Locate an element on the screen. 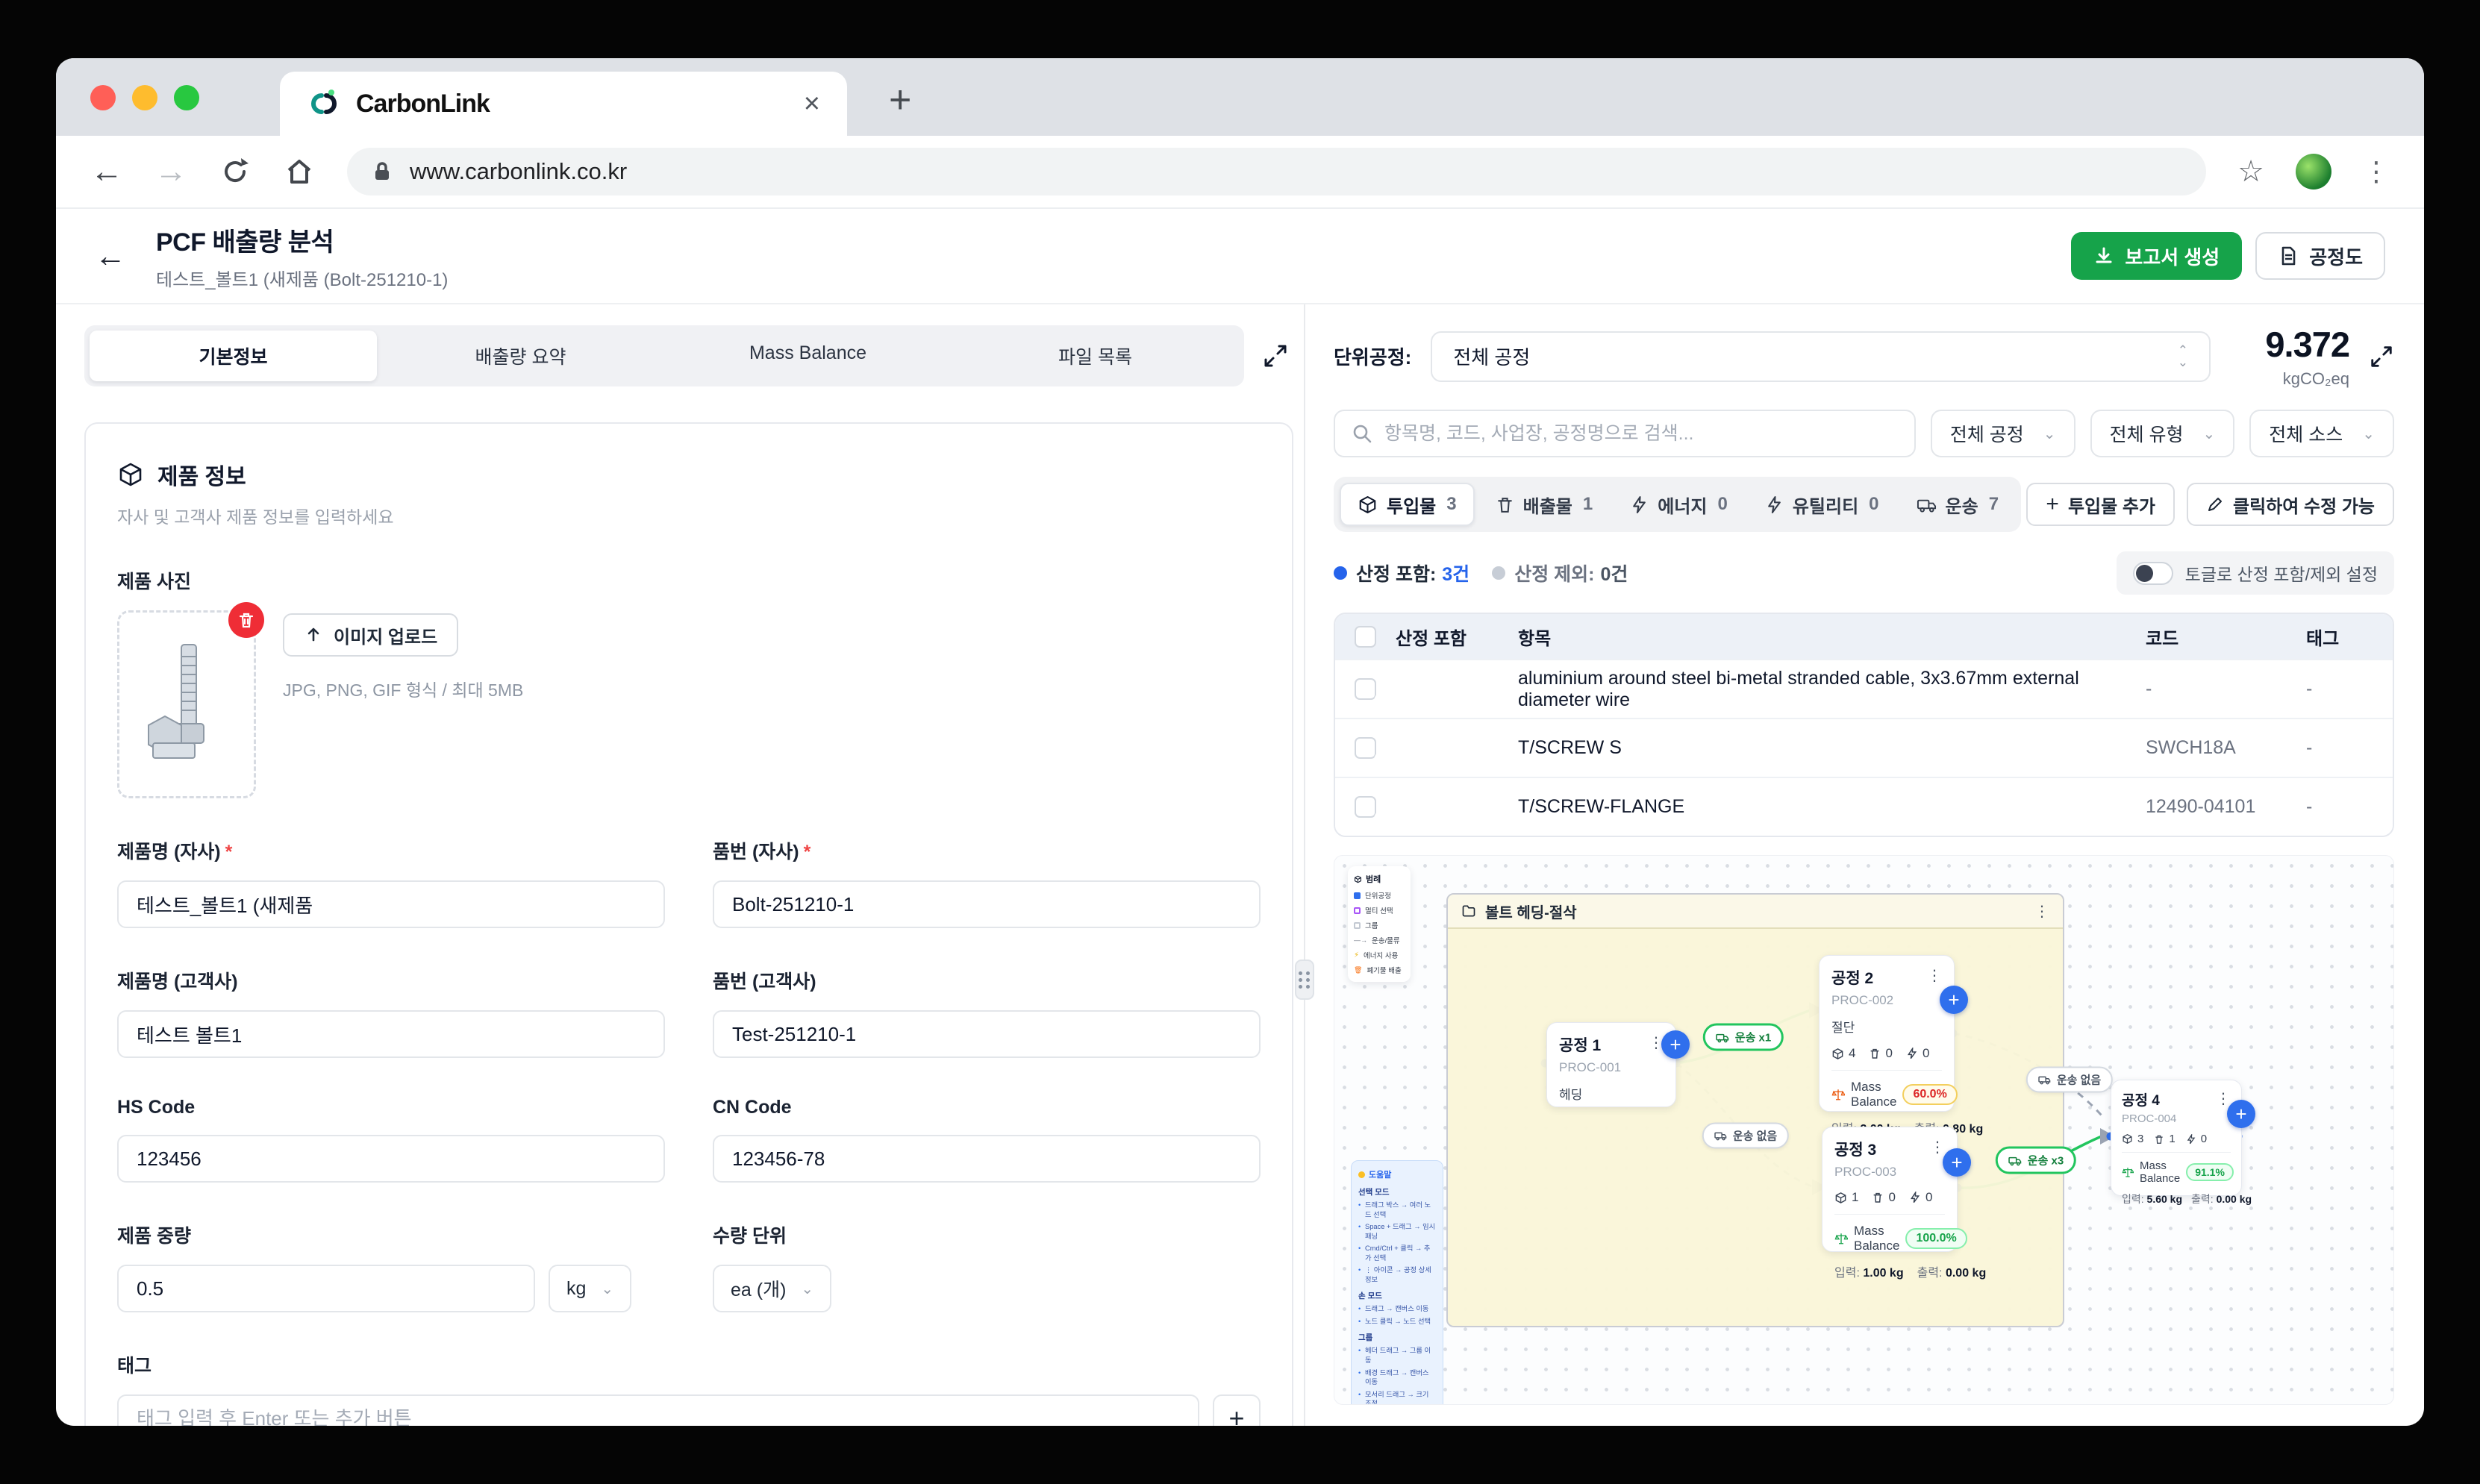 This screenshot has width=2480, height=1484. product-name-customer-input is located at coordinates (391, 1034).